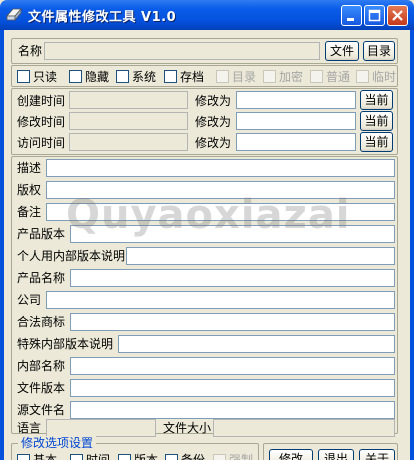 Image resolution: width=414 pixels, height=460 pixels. Describe the element at coordinates (232, 234) in the screenshot. I see `product-version-input` at that location.